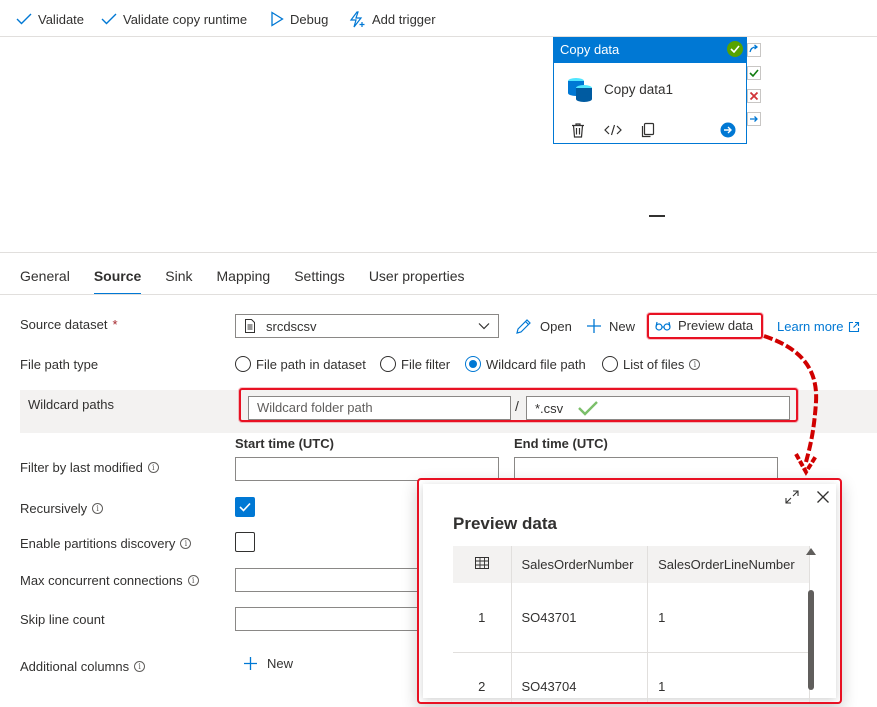 The width and height of the screenshot is (877, 707). What do you see at coordinates (404, 19) in the screenshot?
I see `add-trigger-label: Add trigger` at bounding box center [404, 19].